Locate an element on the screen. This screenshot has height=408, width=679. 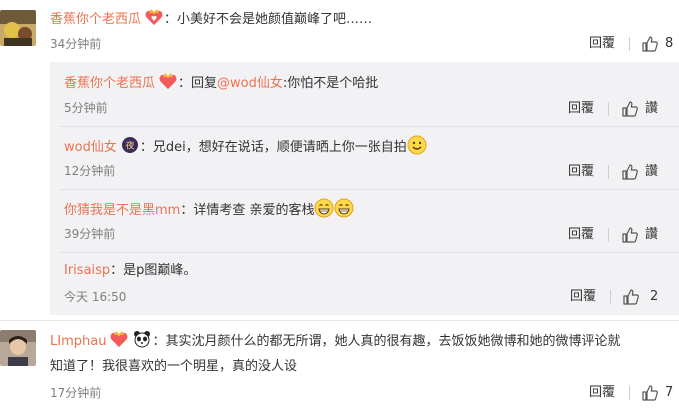
heart-crown-badge-icon: ♥ is located at coordinates (154, 17).